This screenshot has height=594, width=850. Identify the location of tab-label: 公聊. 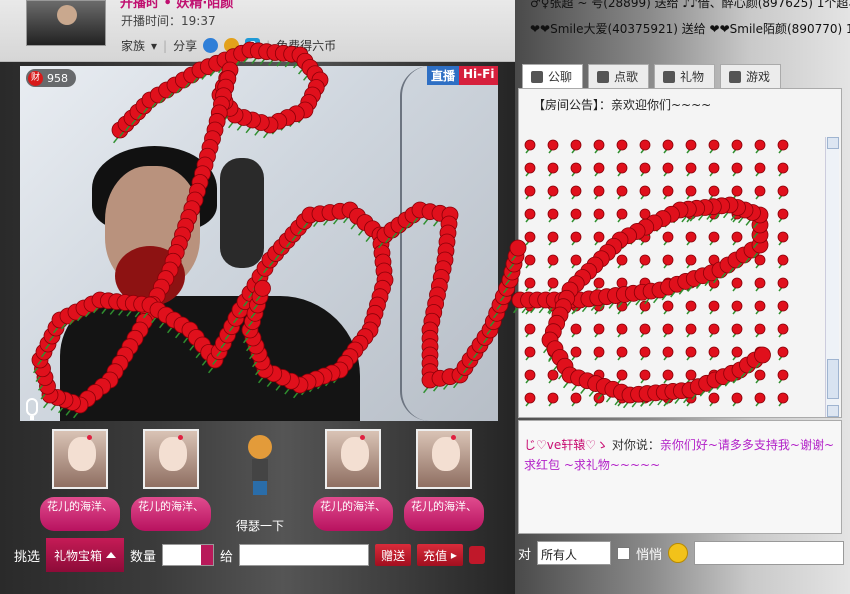
(560, 77).